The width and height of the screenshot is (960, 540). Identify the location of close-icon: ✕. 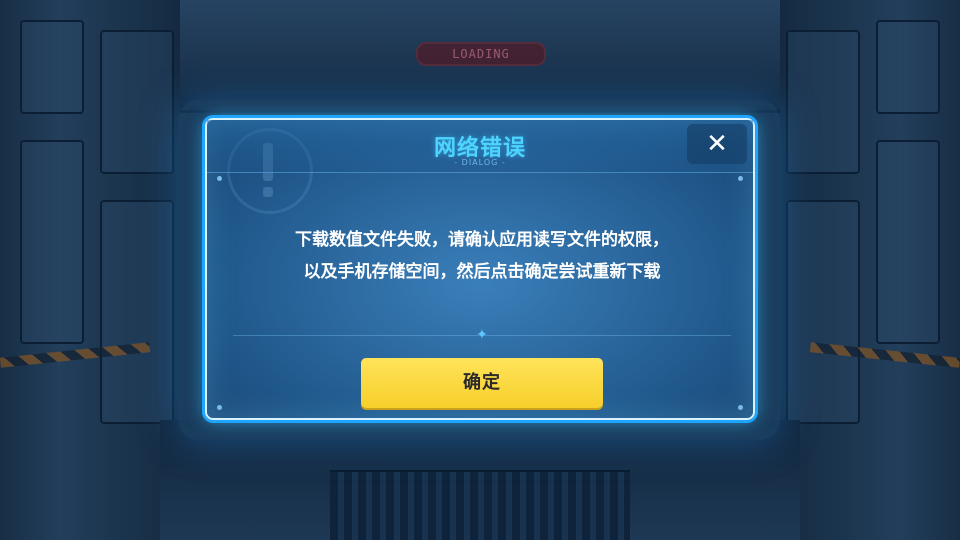
(717, 144).